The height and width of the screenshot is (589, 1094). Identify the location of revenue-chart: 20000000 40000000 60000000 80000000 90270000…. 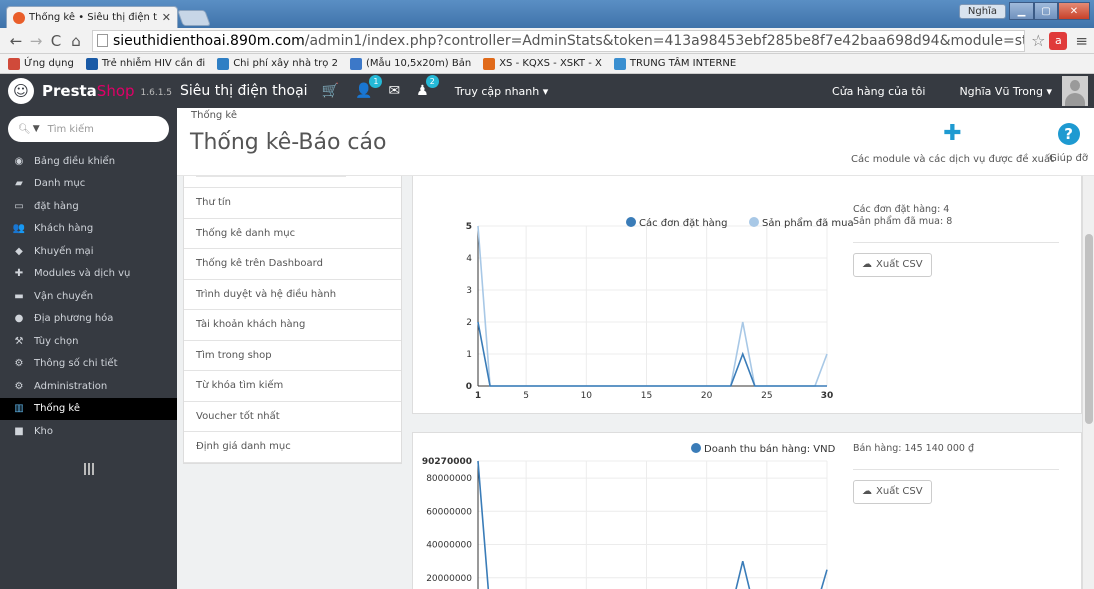
(629, 516).